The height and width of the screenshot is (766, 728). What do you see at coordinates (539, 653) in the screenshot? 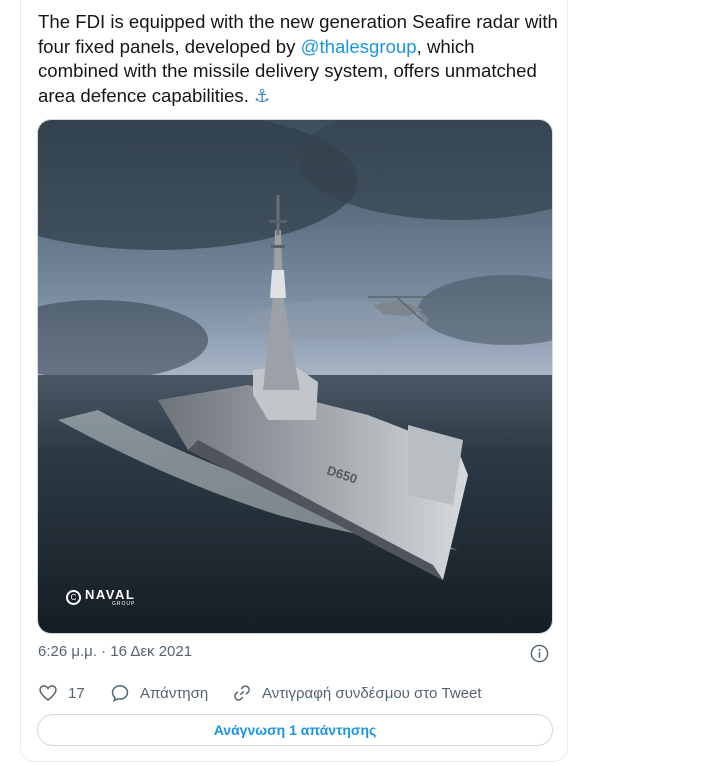
I see `info-icon` at bounding box center [539, 653].